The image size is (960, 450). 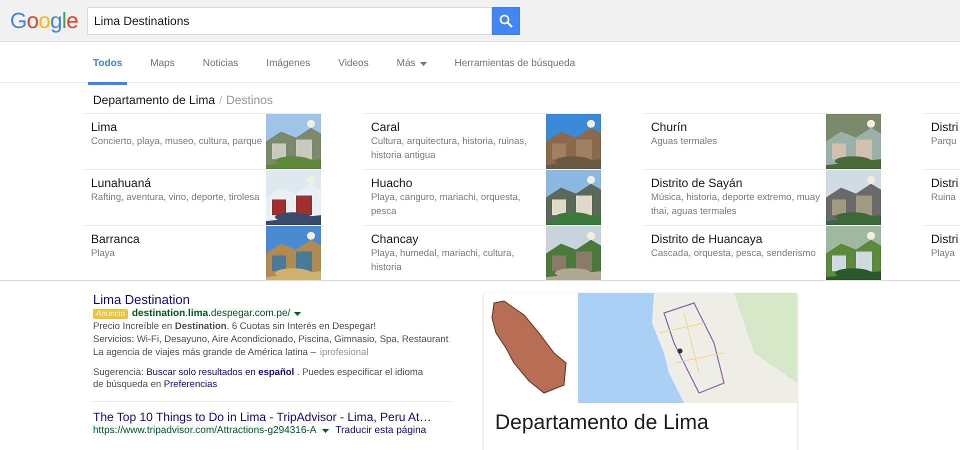 I want to click on destination-title: Distrito de Sayán, so click(x=737, y=183).